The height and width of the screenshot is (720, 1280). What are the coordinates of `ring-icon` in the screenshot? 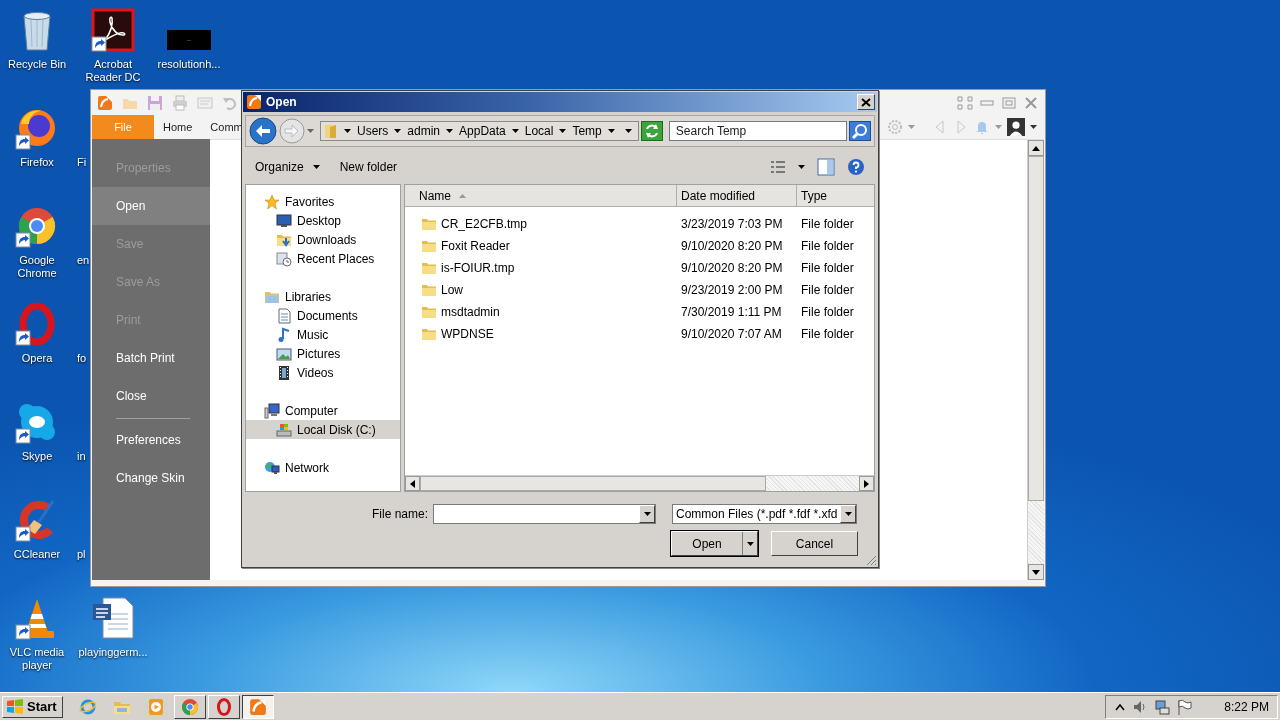 It's located at (223, 706).